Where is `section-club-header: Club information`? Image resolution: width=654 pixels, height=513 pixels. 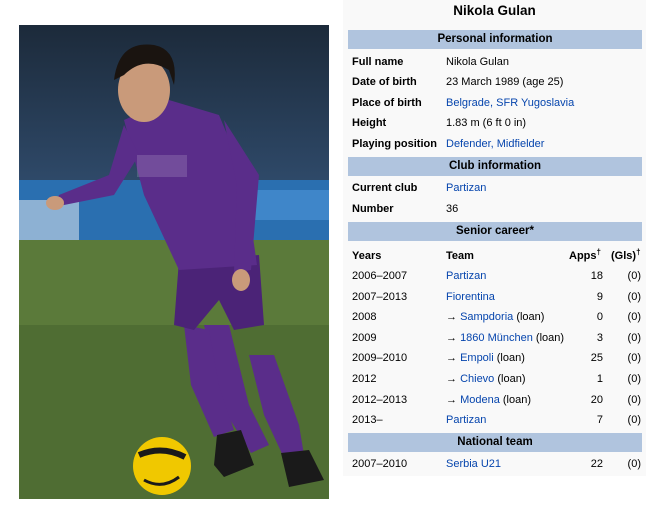
section-club-header: Club information is located at coordinates (495, 166).